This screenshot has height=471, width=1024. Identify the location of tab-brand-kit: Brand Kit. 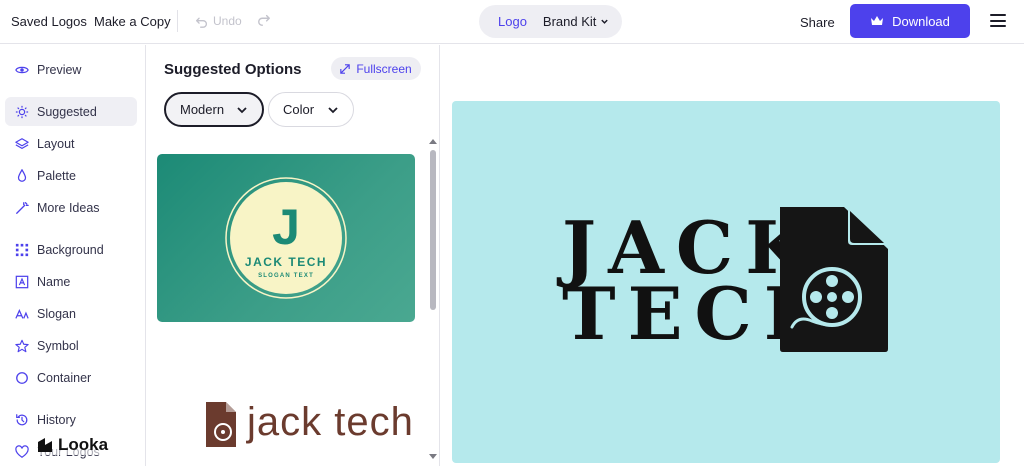
(576, 21).